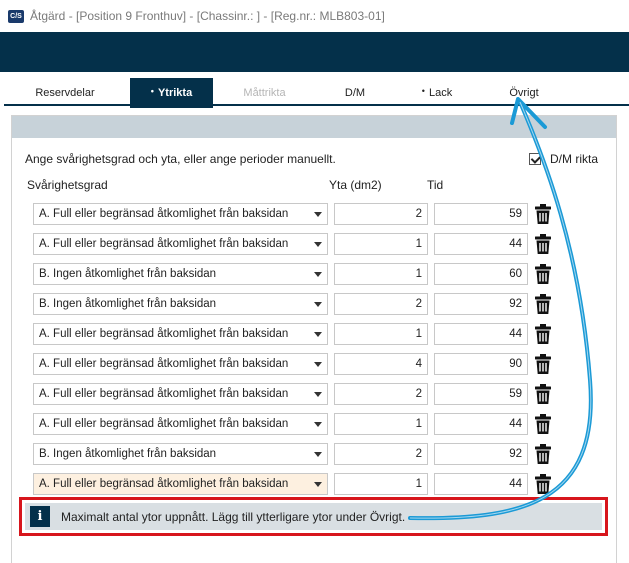  What do you see at coordinates (262, 93) in the screenshot?
I see `tab-mattrikta: Måttrikta` at bounding box center [262, 93].